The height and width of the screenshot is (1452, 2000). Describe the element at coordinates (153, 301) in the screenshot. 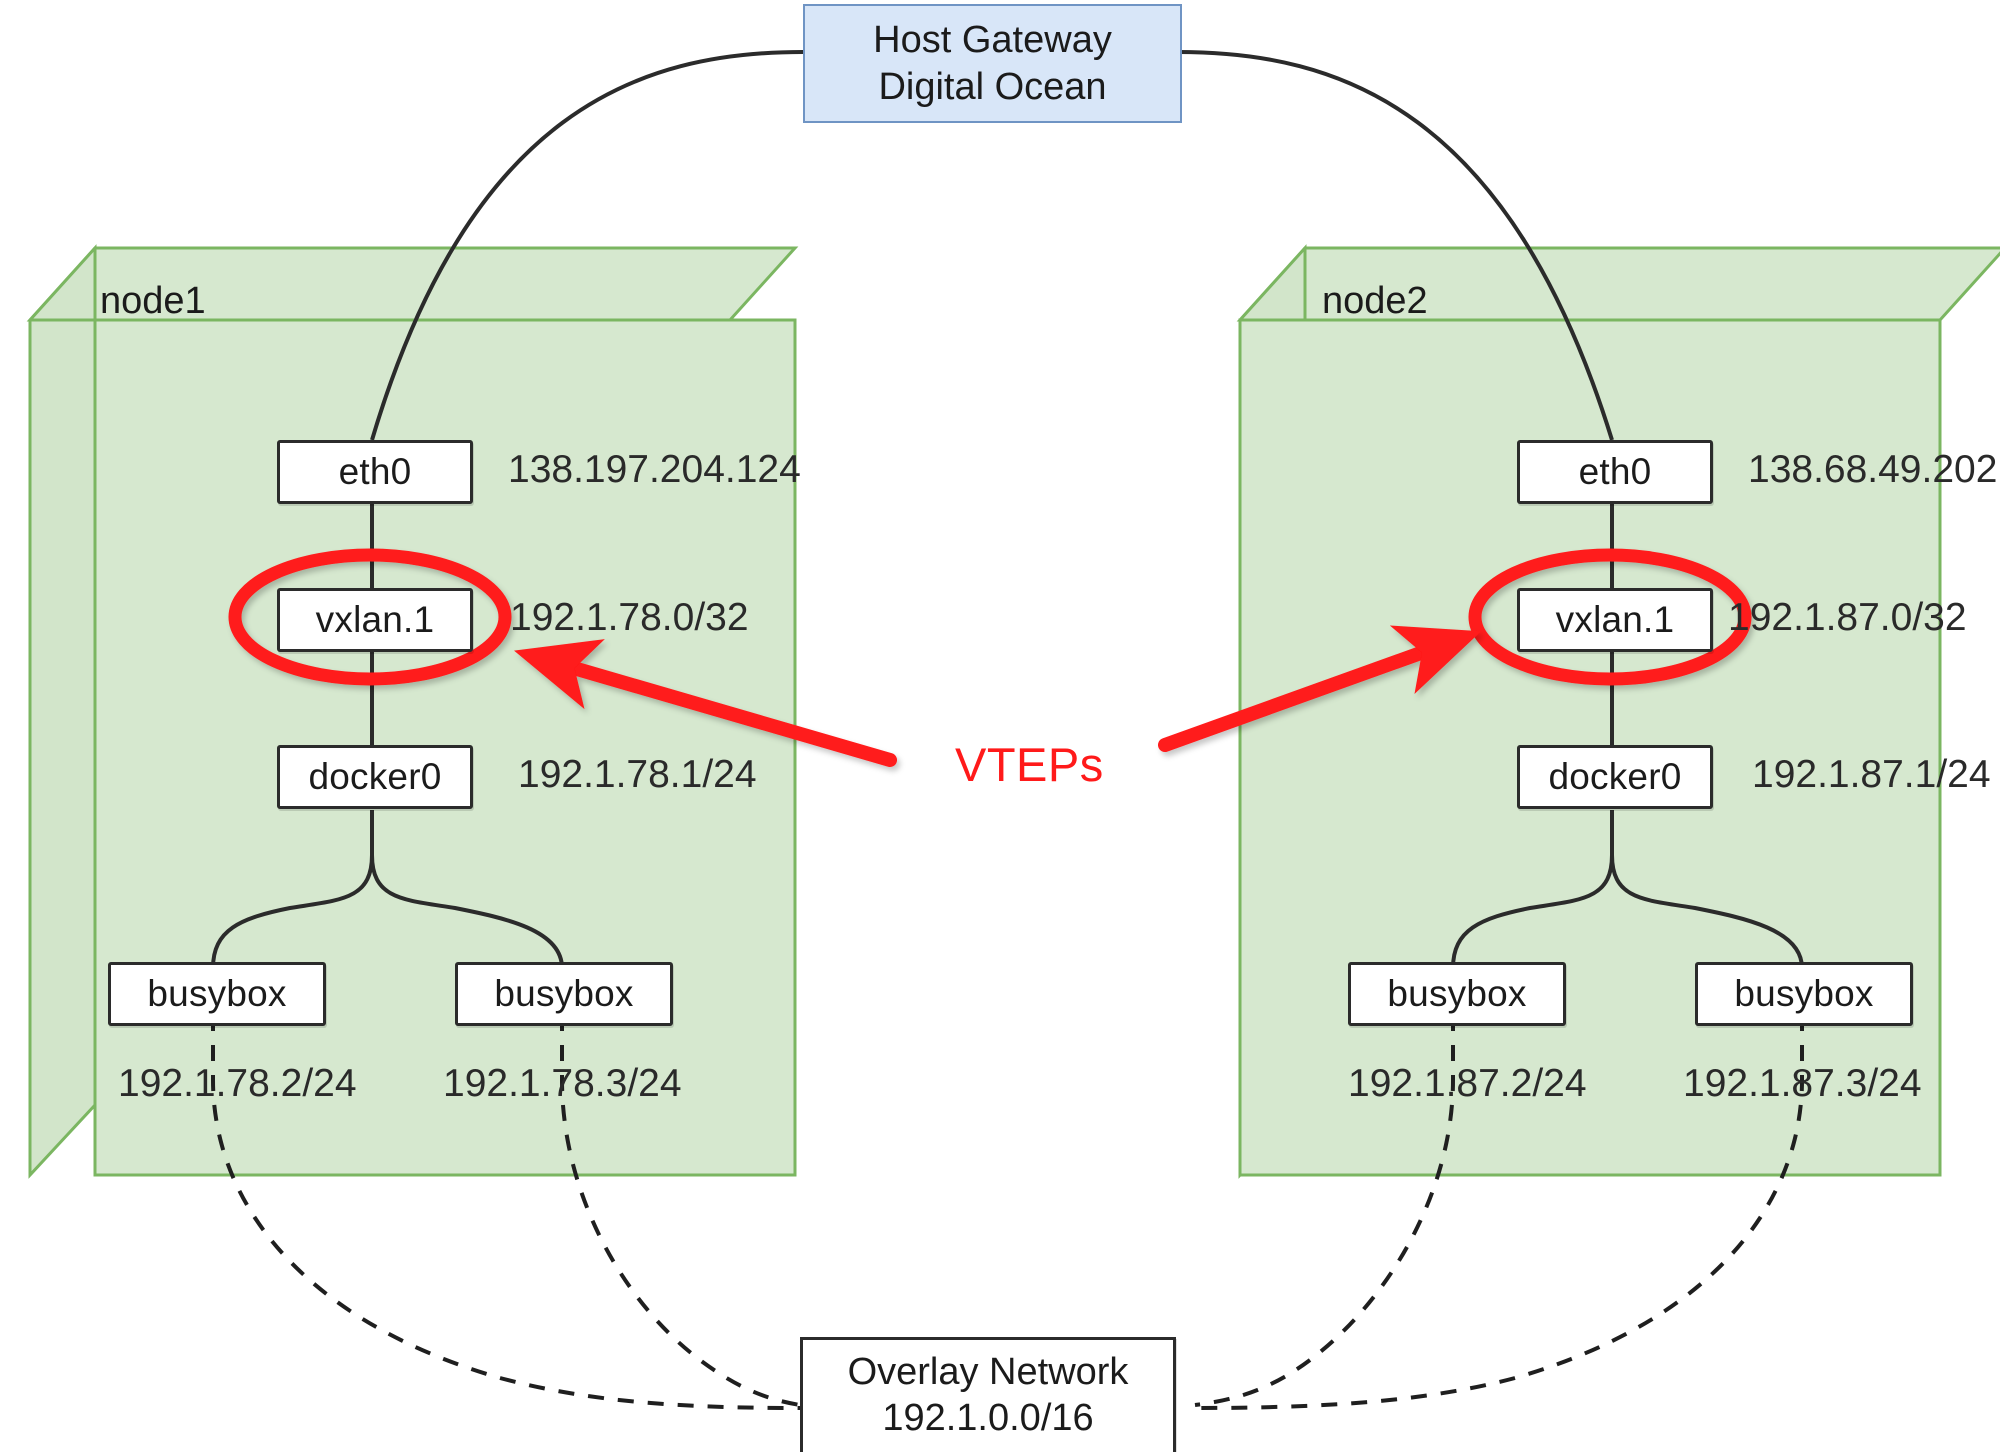

I see `node1-label: node1` at that location.